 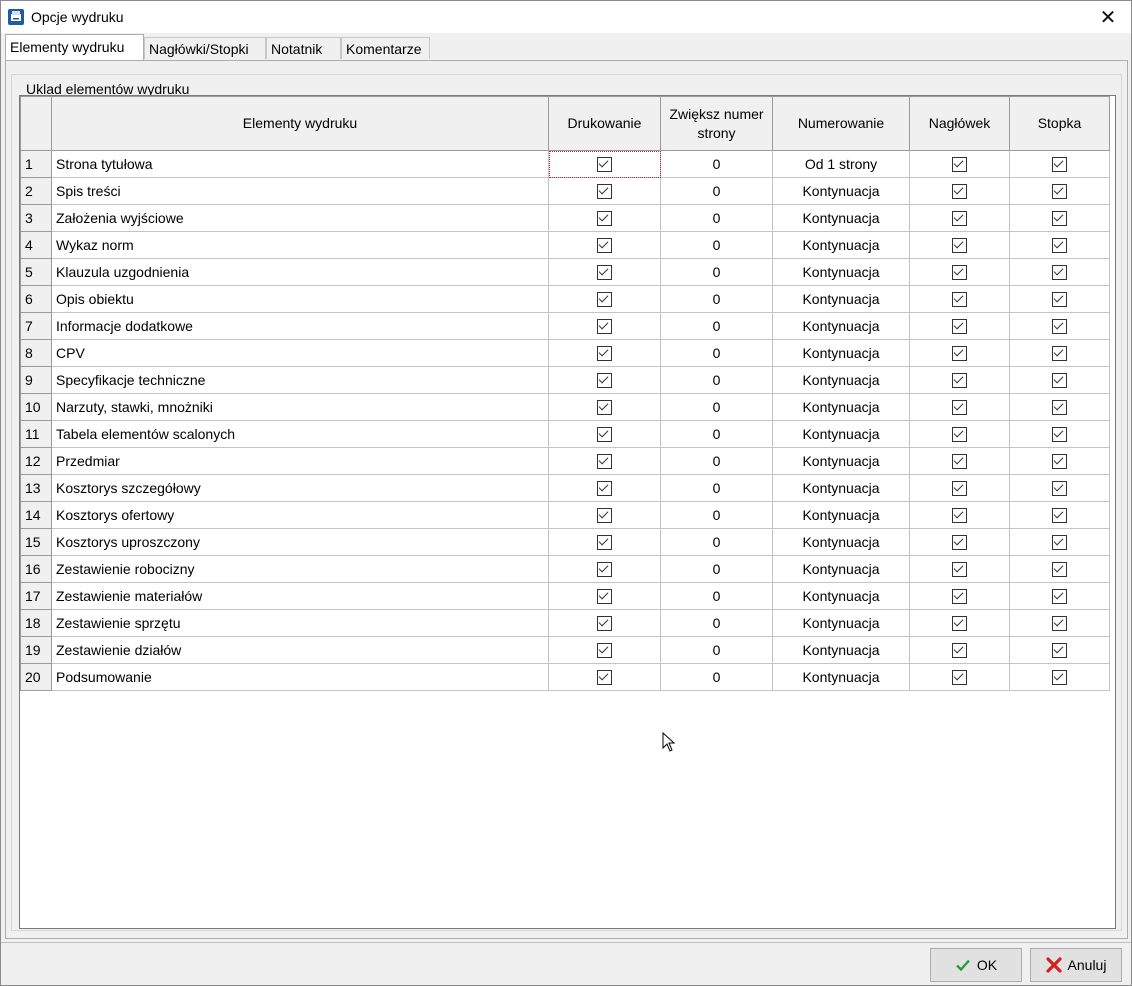 I want to click on table-row: 4 Wykaz norm 0 Kontynuacja, so click(x=565, y=245).